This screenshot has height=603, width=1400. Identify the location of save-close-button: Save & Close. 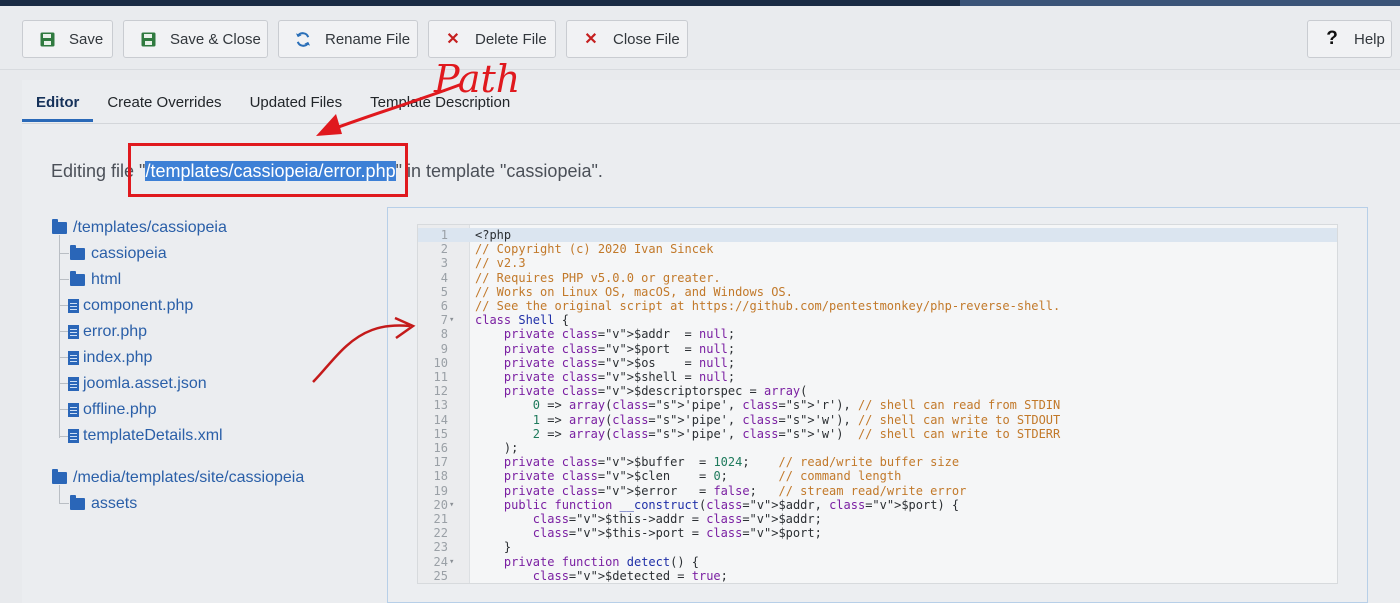
(195, 39).